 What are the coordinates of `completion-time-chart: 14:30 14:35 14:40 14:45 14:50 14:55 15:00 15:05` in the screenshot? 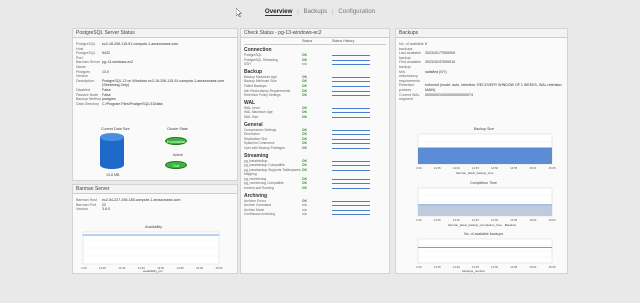 It's located at (486, 204).